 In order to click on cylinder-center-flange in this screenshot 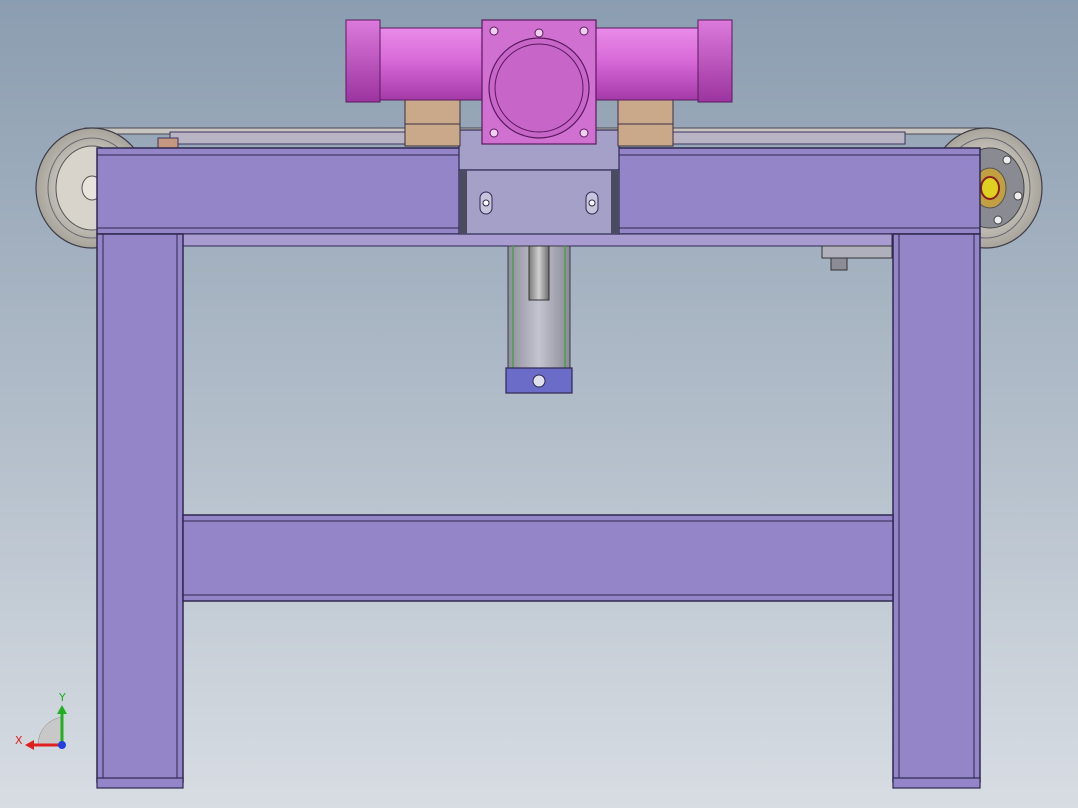, I will do `click(539, 82)`.